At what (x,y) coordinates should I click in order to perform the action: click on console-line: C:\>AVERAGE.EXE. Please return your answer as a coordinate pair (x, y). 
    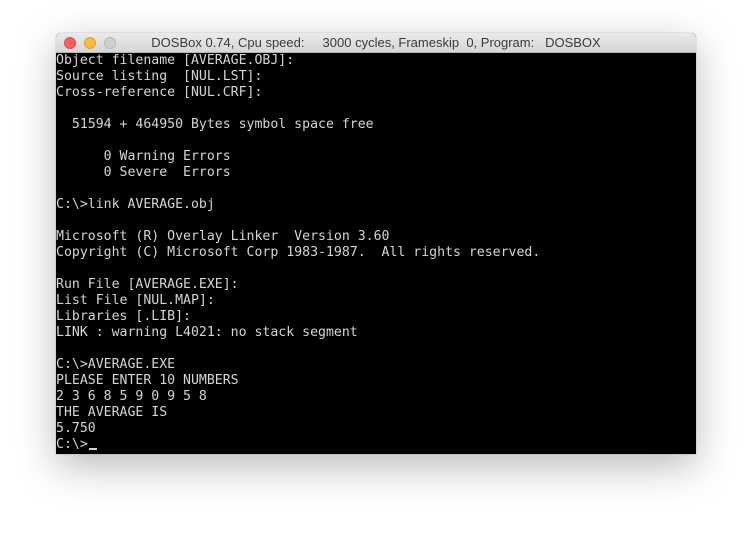
    Looking at the image, I should click on (376, 365).